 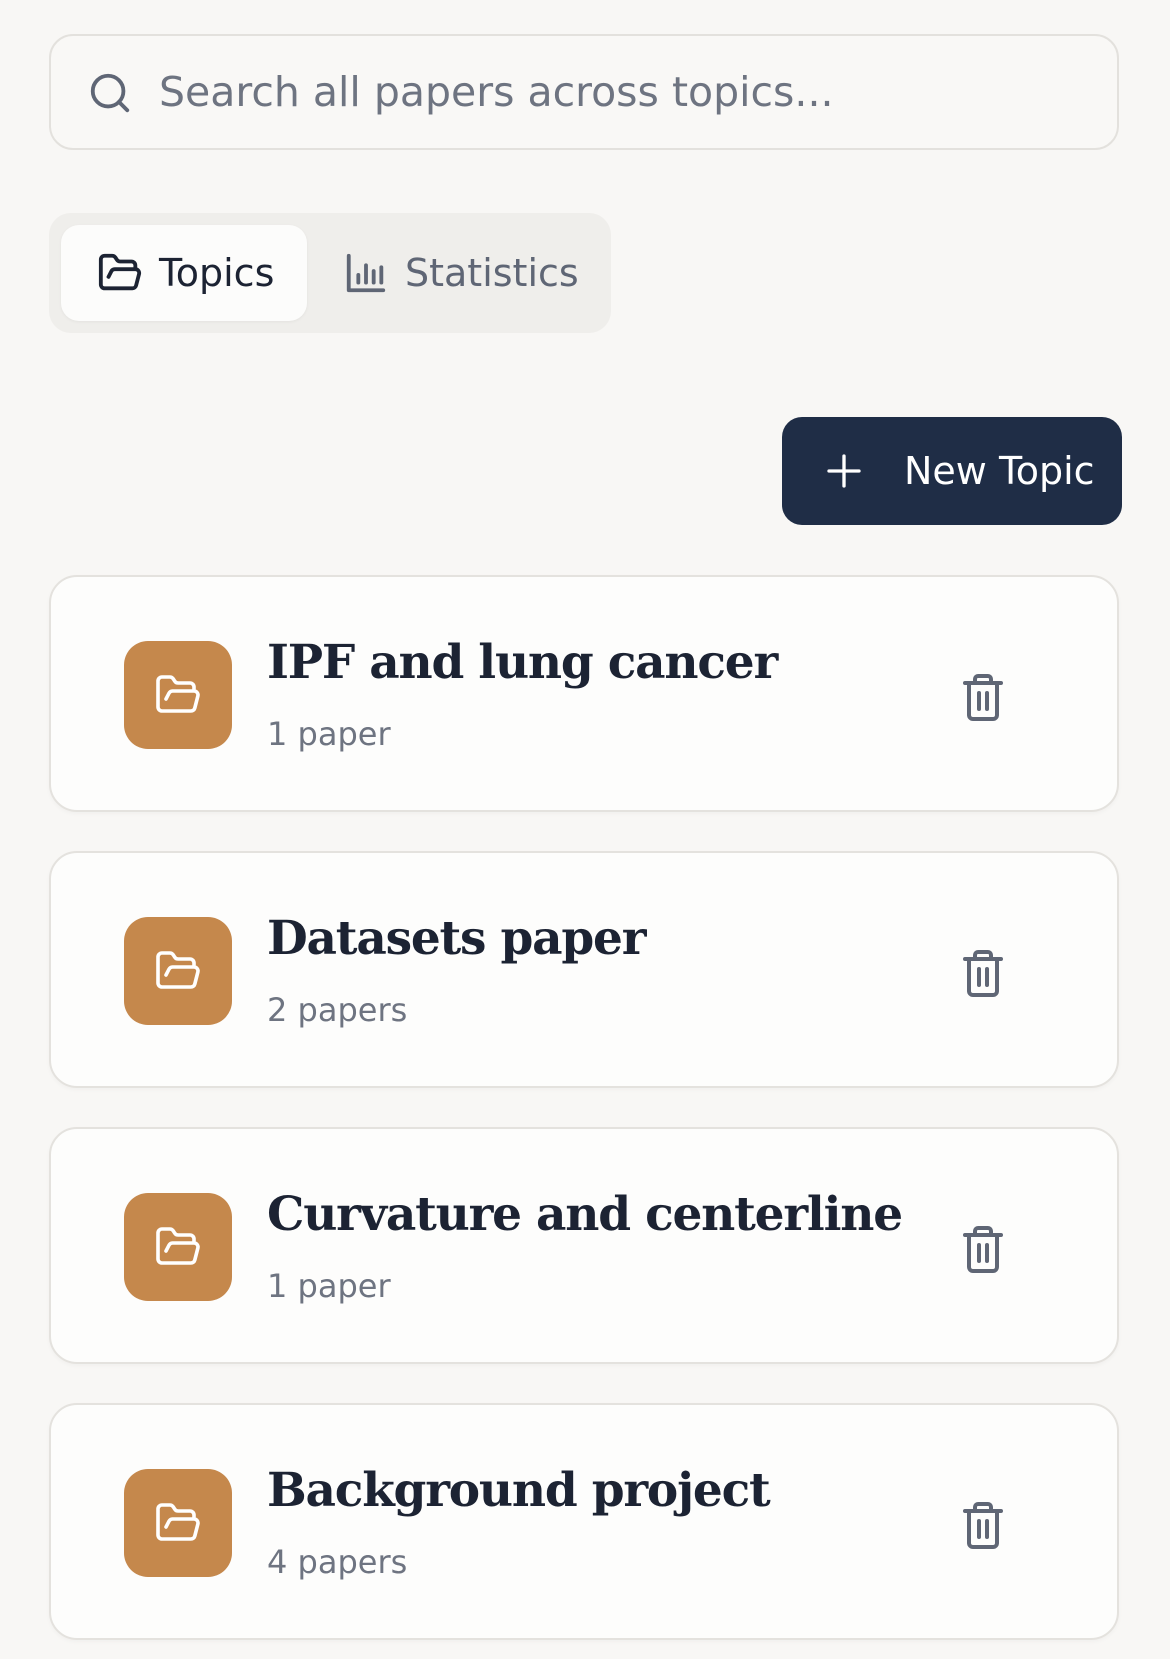 I want to click on search-box, so click(x=584, y=92).